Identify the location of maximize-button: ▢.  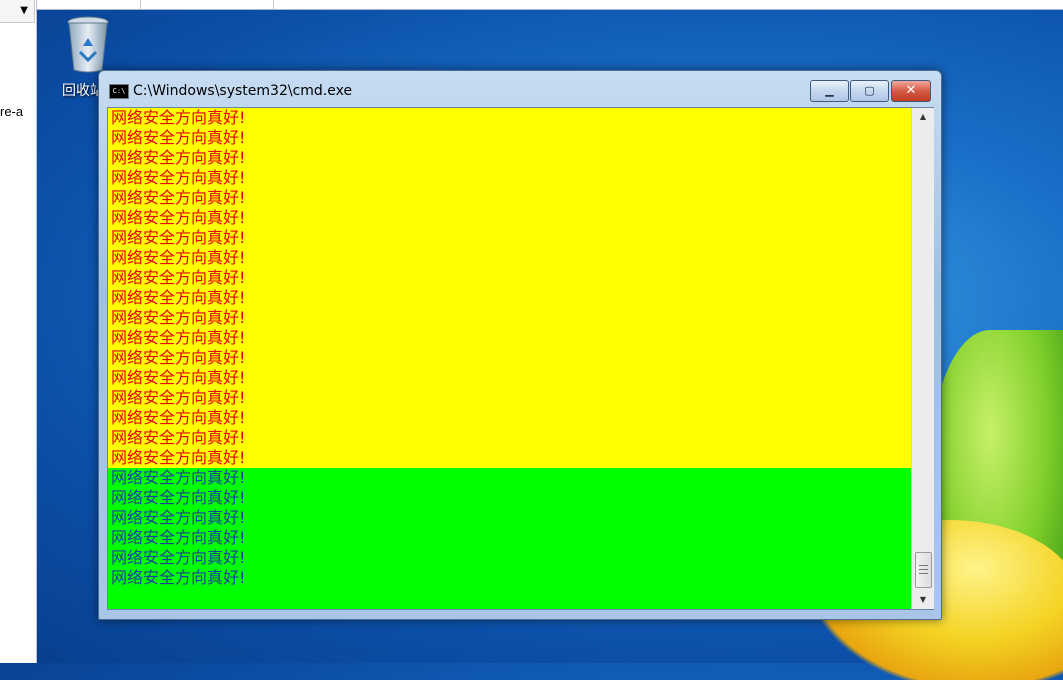
(869, 91).